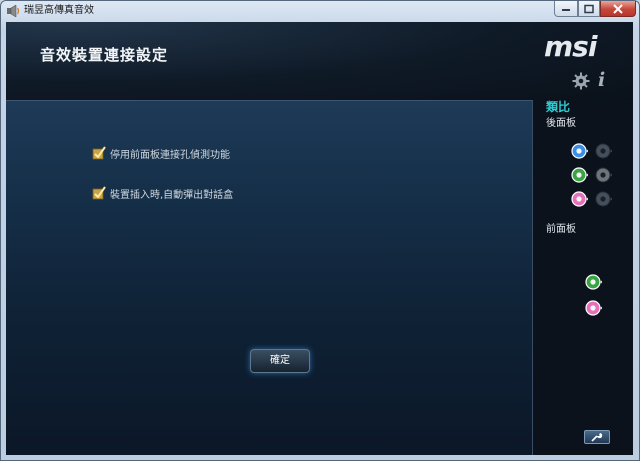  Describe the element at coordinates (561, 123) in the screenshot. I see `rear-panel-label: 後面板` at that location.